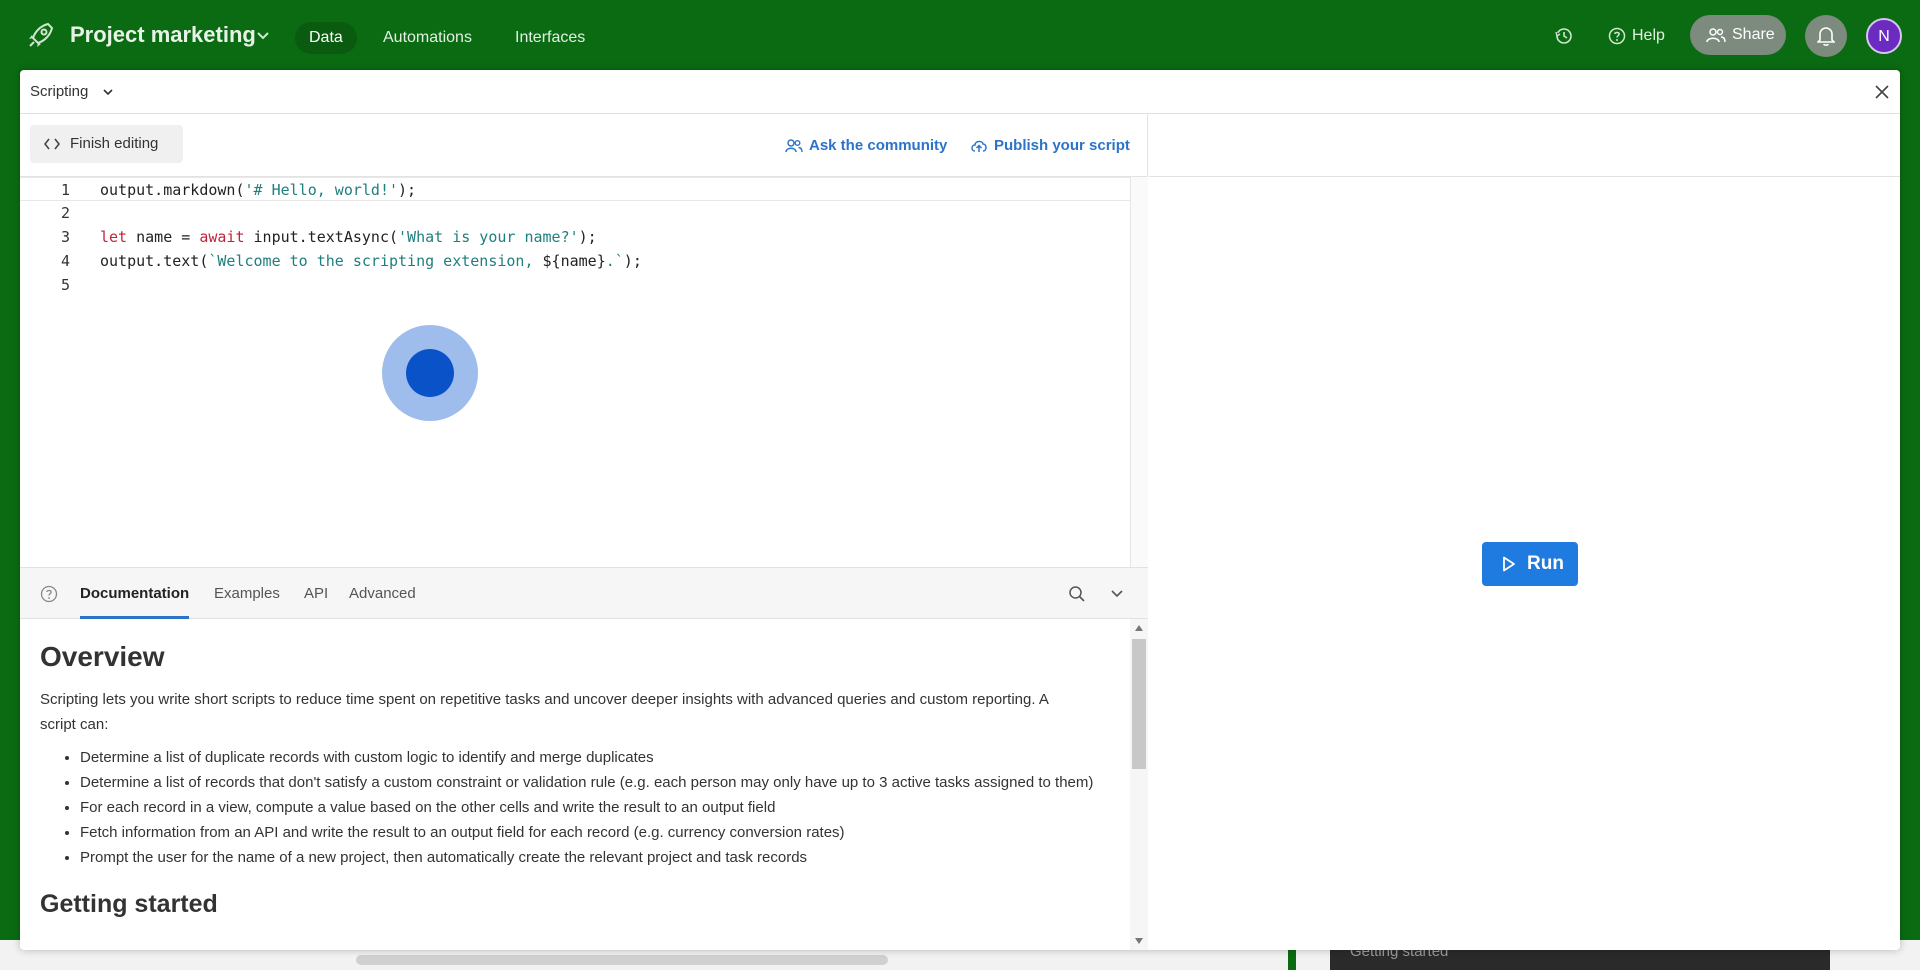 Image resolution: width=1920 pixels, height=970 pixels. What do you see at coordinates (135, 602) in the screenshot?
I see `tab-documentation: Documentation` at bounding box center [135, 602].